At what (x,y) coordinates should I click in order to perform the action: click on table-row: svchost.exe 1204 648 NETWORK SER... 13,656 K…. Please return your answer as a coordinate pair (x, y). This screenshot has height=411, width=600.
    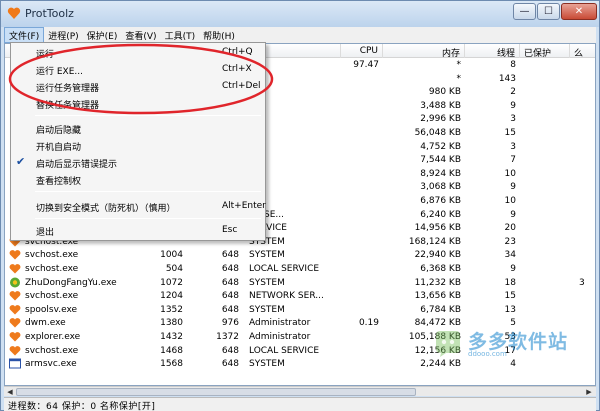
    Looking at the image, I should click on (300, 296).